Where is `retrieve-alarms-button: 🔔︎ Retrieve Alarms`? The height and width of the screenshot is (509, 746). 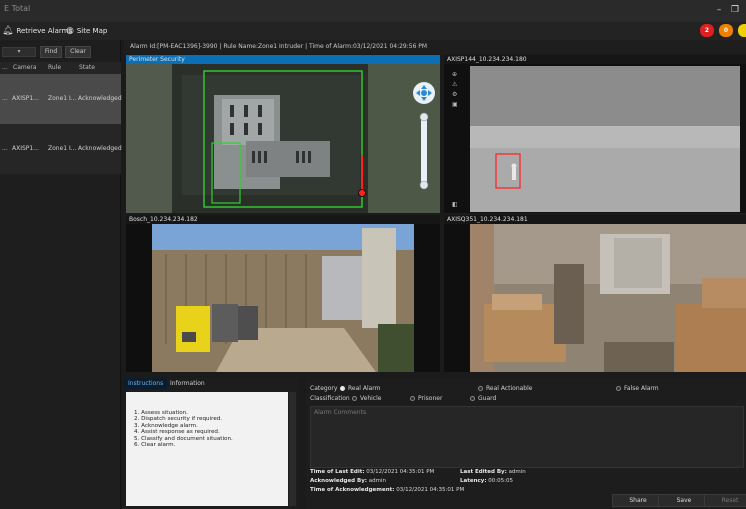 retrieve-alarms-button: 🔔︎ Retrieve Alarms is located at coordinates (37, 31).